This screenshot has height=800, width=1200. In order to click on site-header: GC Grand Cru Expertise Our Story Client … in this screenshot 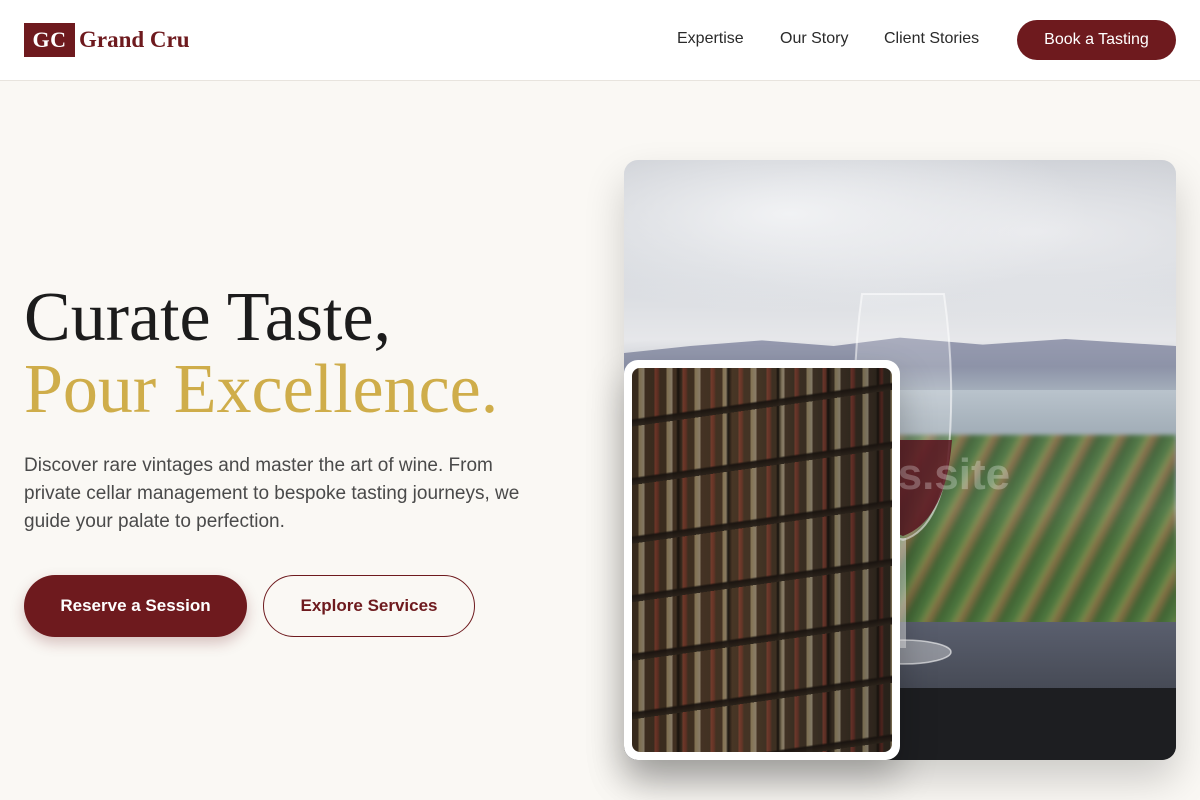, I will do `click(600, 40)`.